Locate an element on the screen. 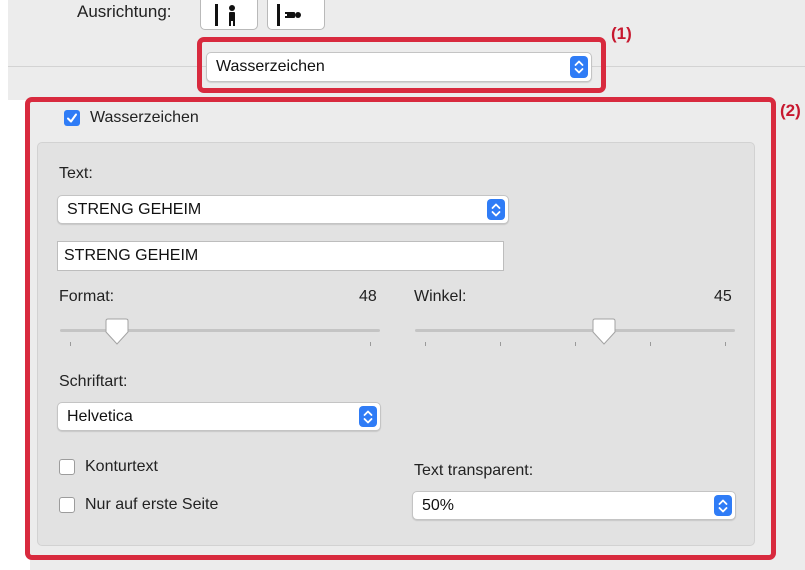  callout-1: (1) is located at coordinates (621, 33).